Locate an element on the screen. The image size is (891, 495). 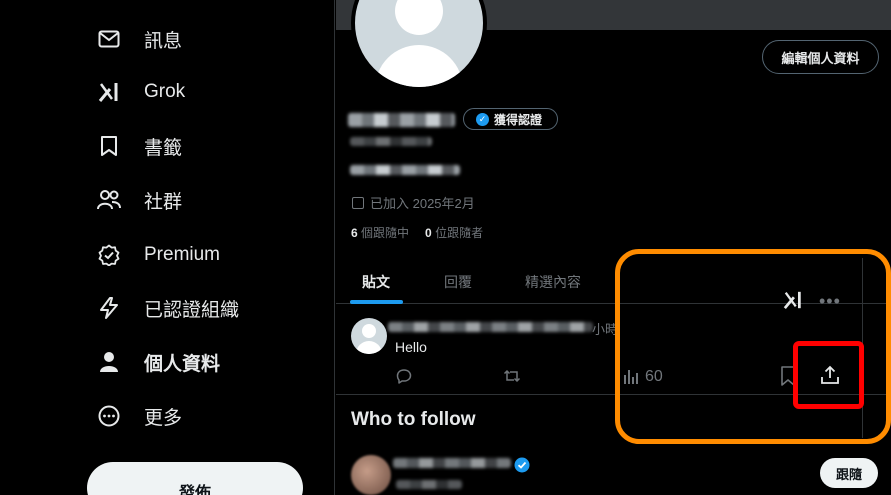
sidebar-item-label: 書籤 is located at coordinates (163, 148).